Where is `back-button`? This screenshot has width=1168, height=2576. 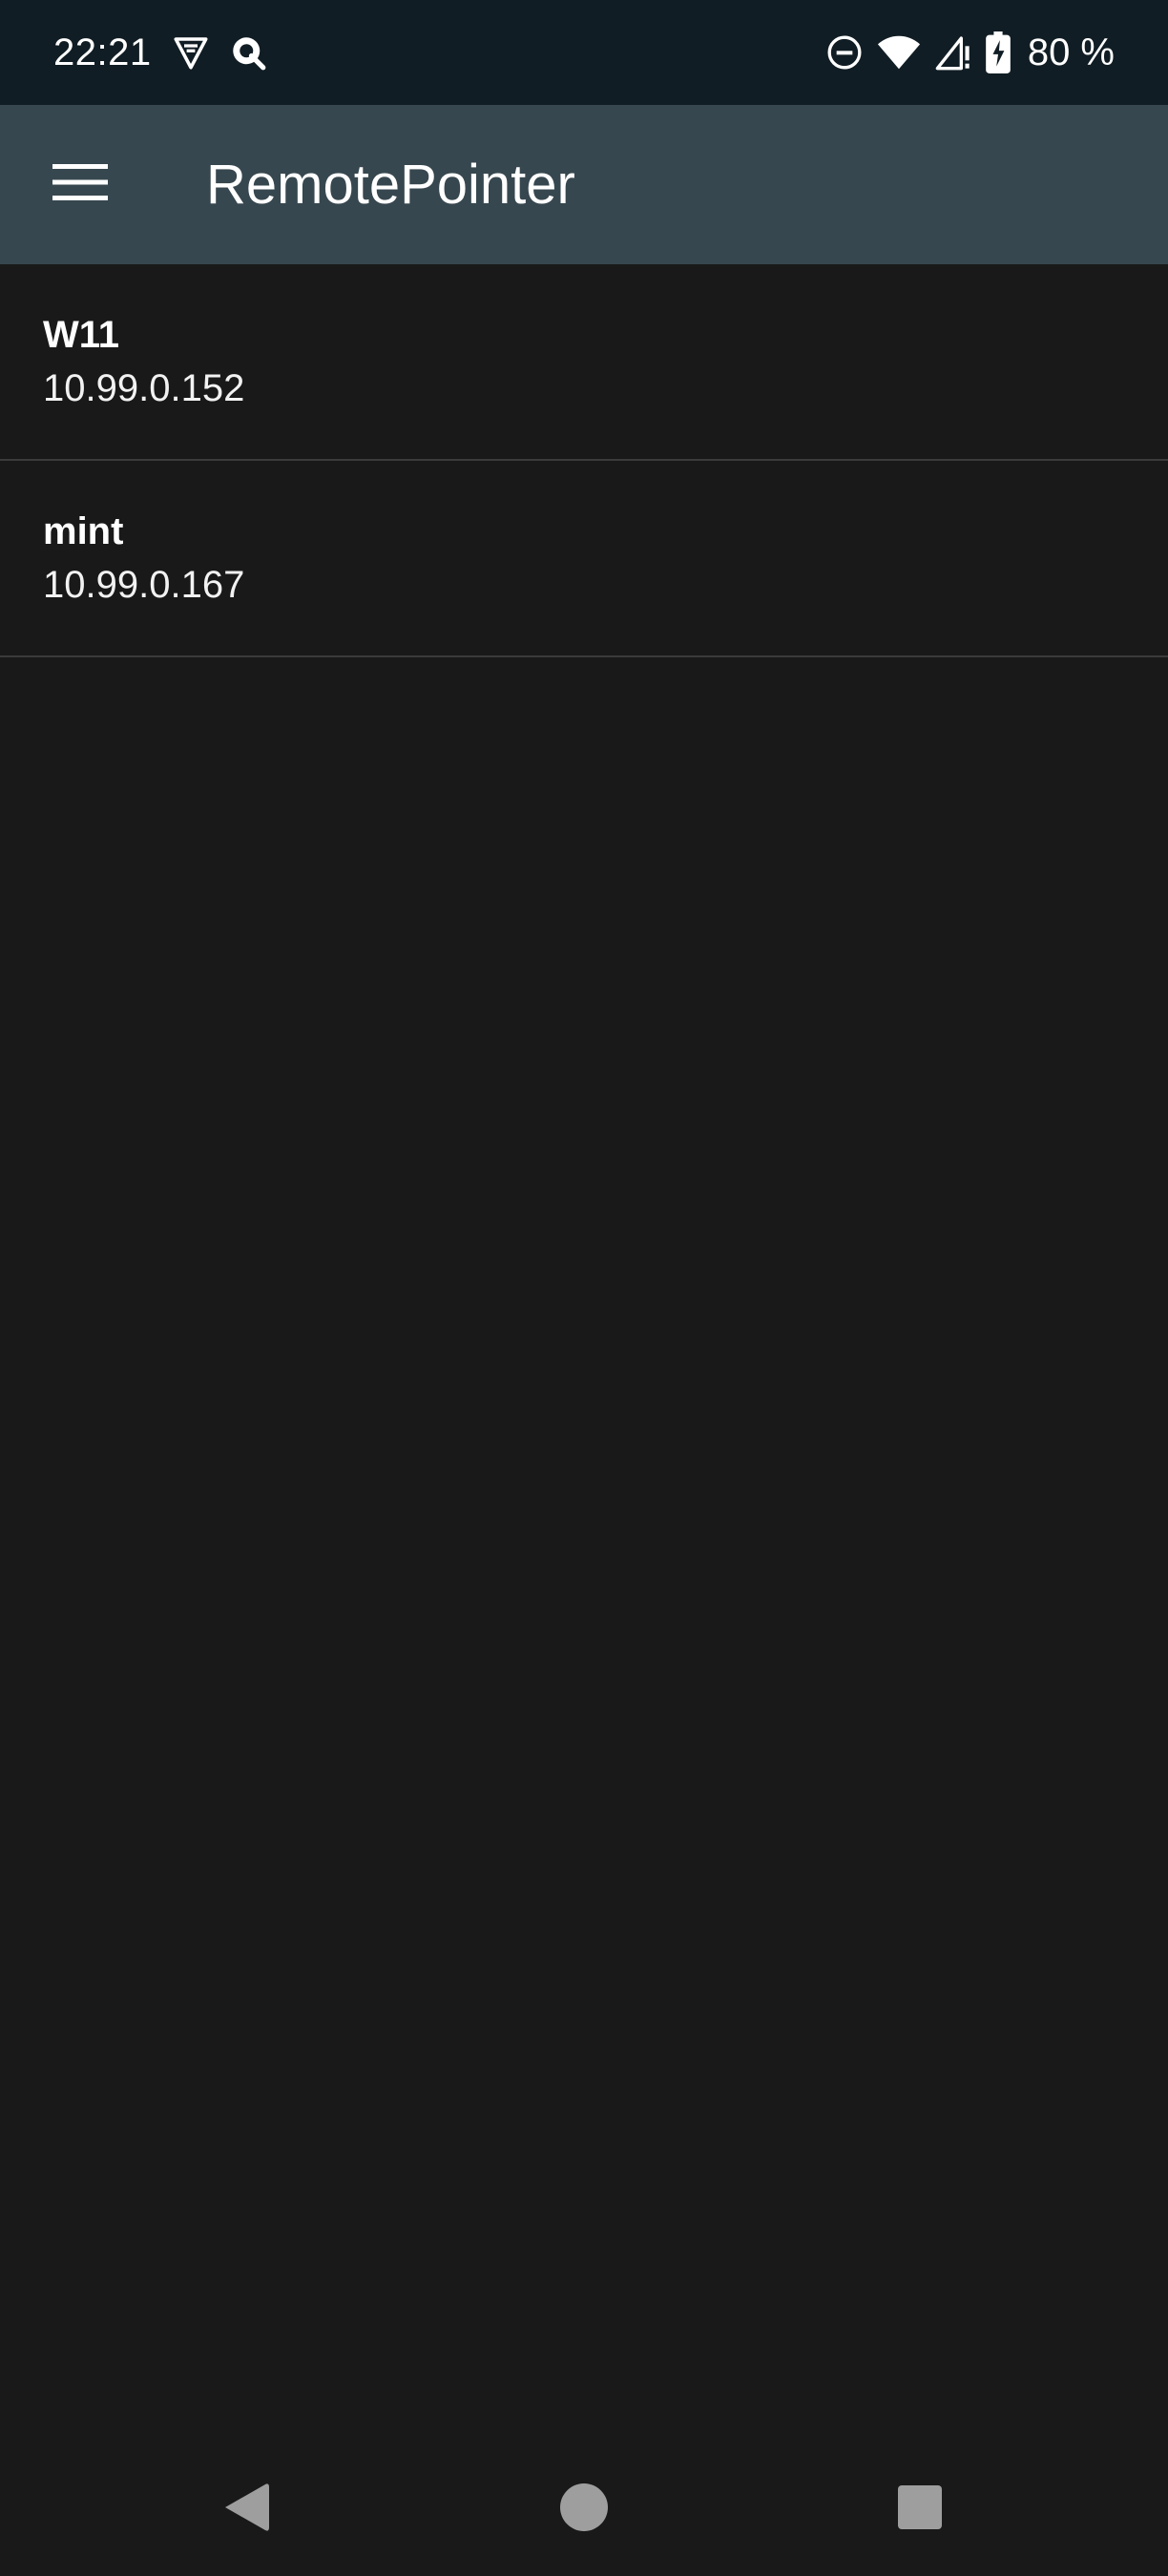
back-button is located at coordinates (246, 2509).